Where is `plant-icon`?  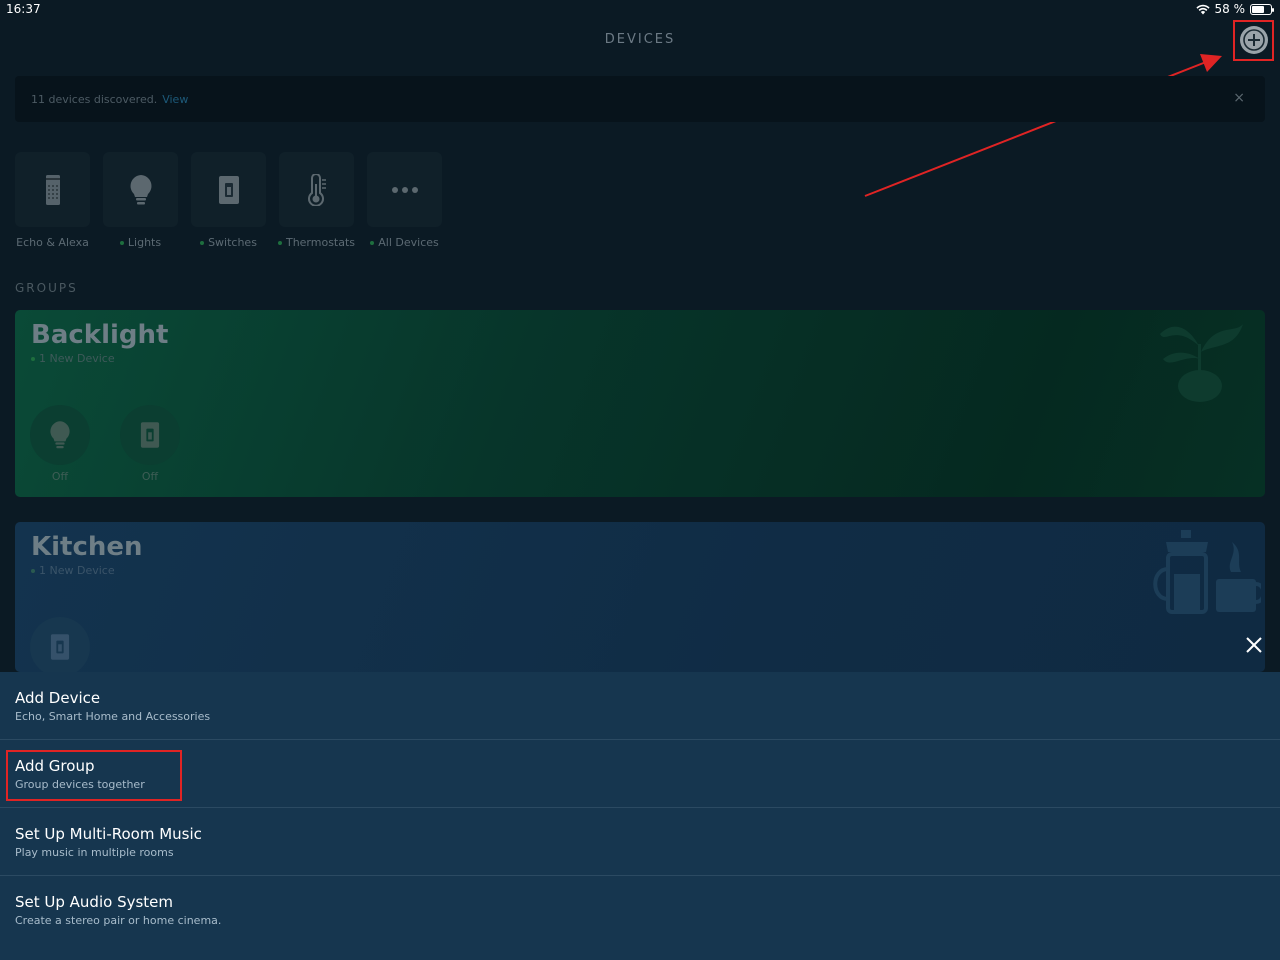 plant-icon is located at coordinates (1201, 363).